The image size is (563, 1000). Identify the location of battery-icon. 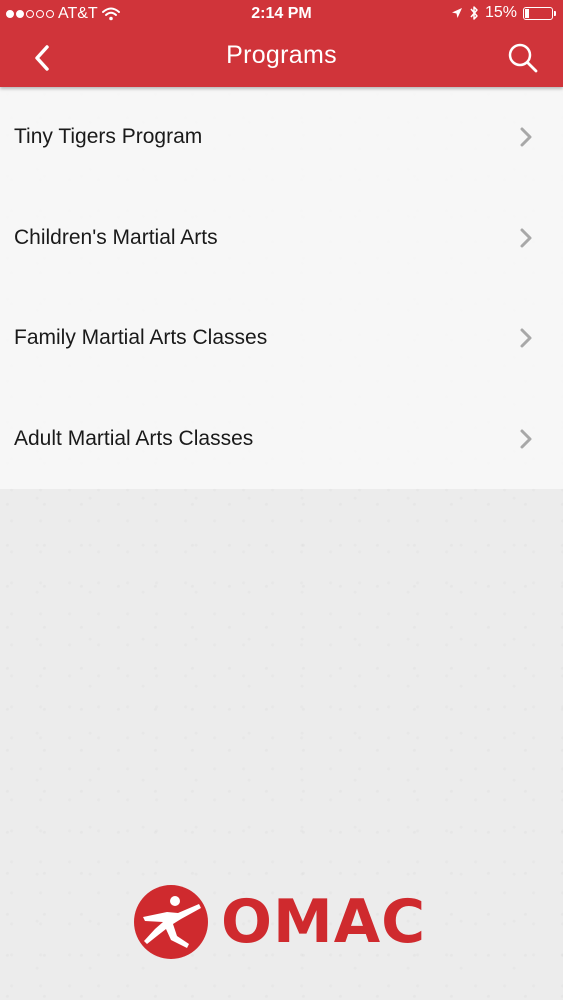
(539, 13).